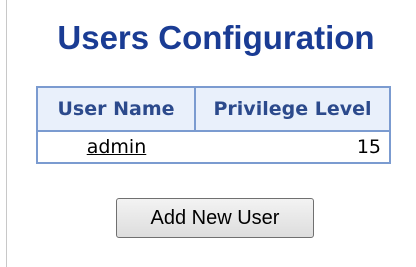 The height and width of the screenshot is (267, 416). What do you see at coordinates (368, 147) in the screenshot?
I see `privilege-level-cell: 15` at bounding box center [368, 147].